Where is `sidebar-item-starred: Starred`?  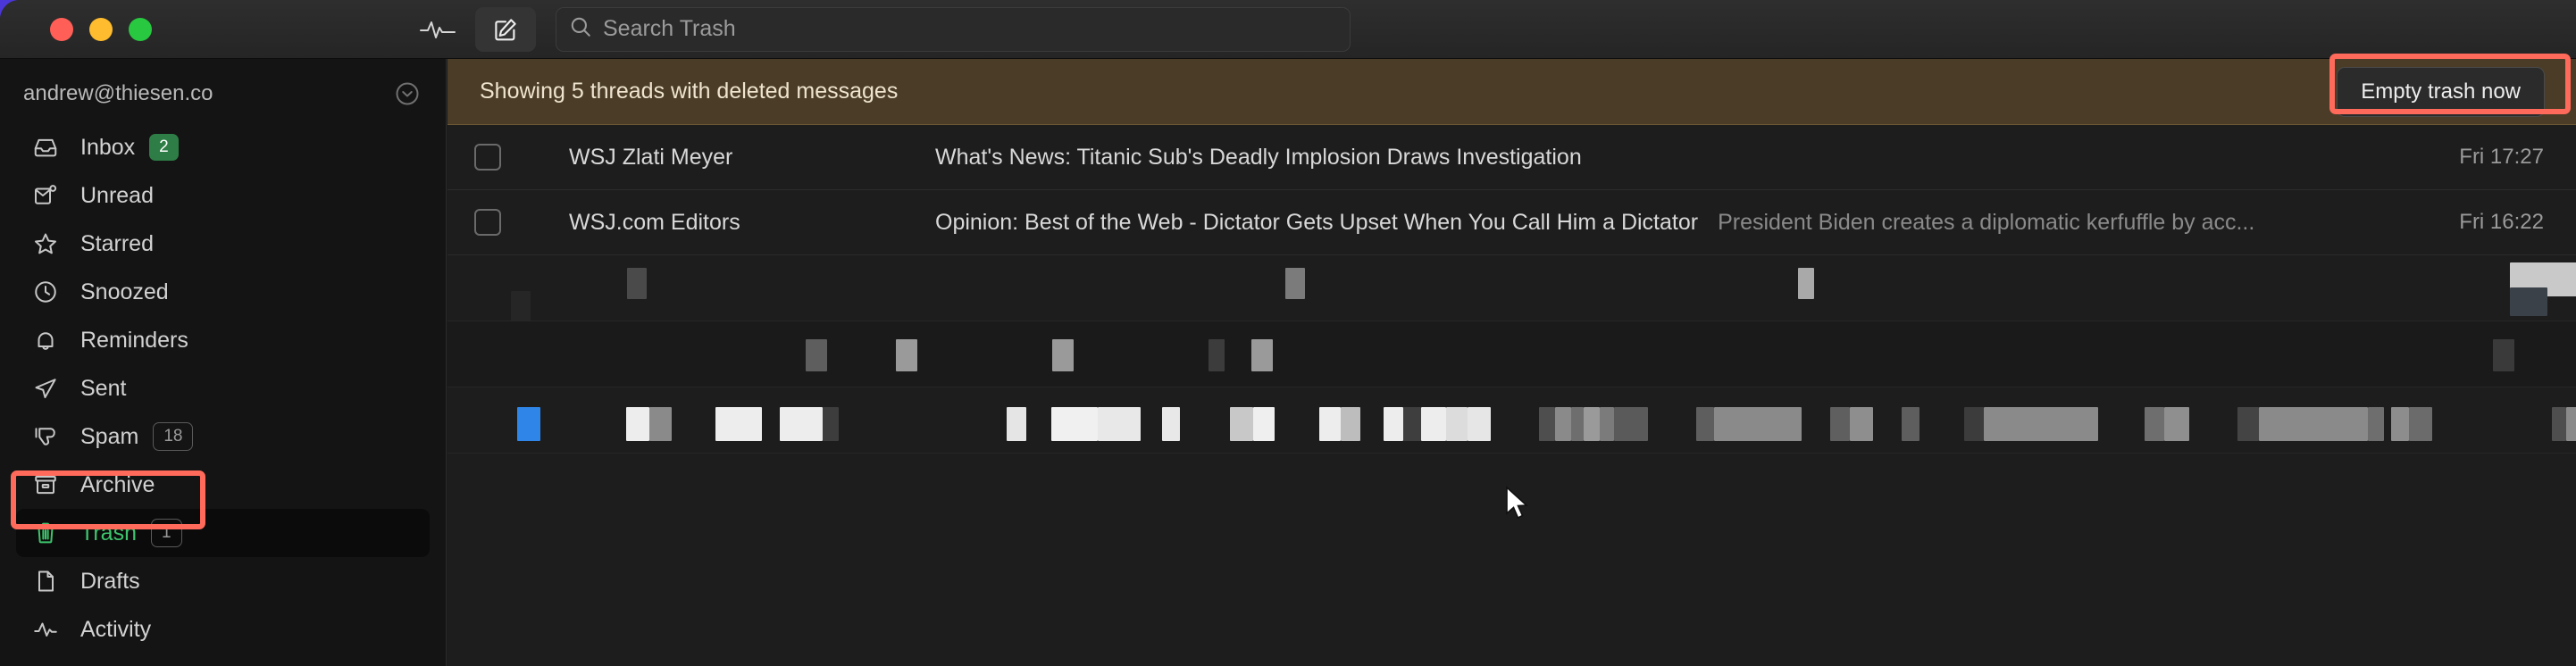
sidebar-item-starred: Starred is located at coordinates (223, 244).